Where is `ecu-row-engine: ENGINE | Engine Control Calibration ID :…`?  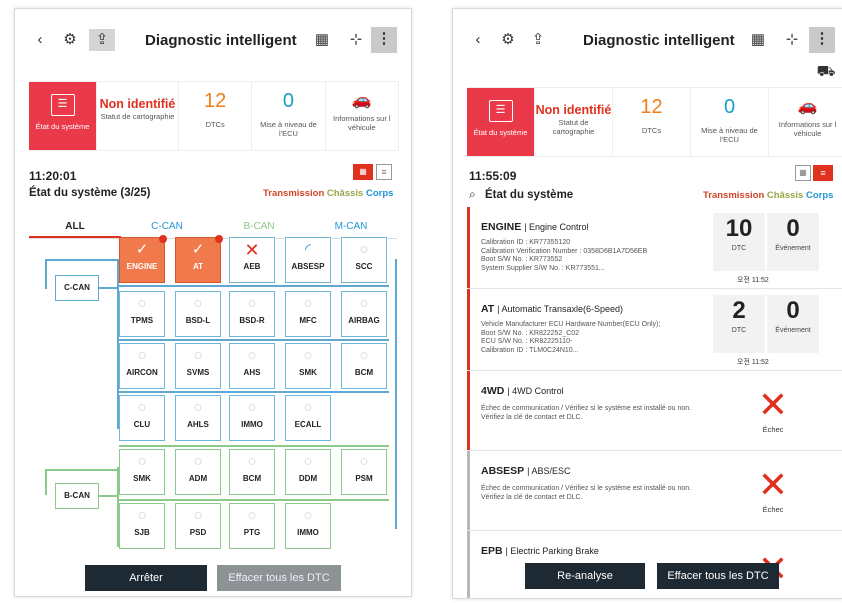 ecu-row-engine: ENGINE | Engine Control Calibration ID :… is located at coordinates (654, 248).